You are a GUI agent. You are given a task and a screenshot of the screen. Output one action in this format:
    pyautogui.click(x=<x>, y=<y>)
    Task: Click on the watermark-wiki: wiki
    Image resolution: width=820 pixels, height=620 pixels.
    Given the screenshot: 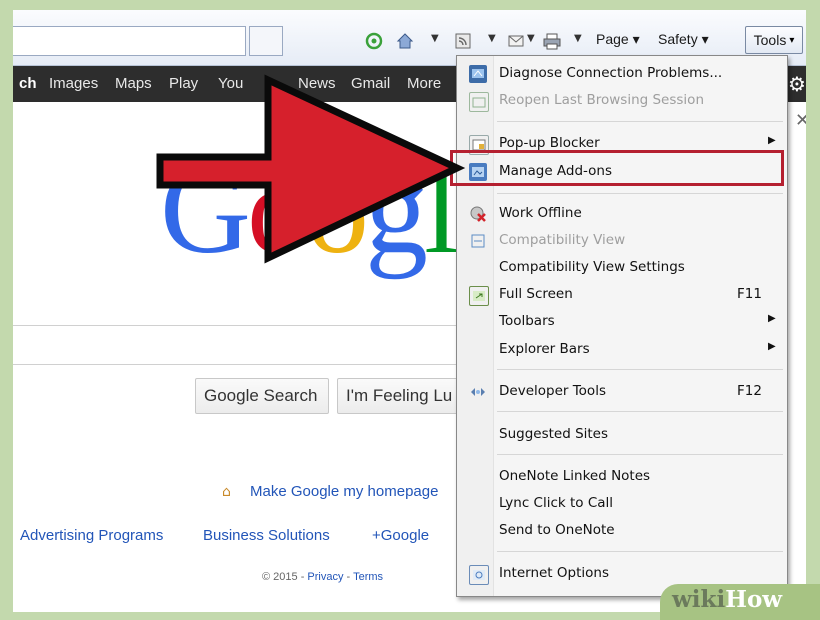 What is the action you would take?
    pyautogui.click(x=699, y=599)
    